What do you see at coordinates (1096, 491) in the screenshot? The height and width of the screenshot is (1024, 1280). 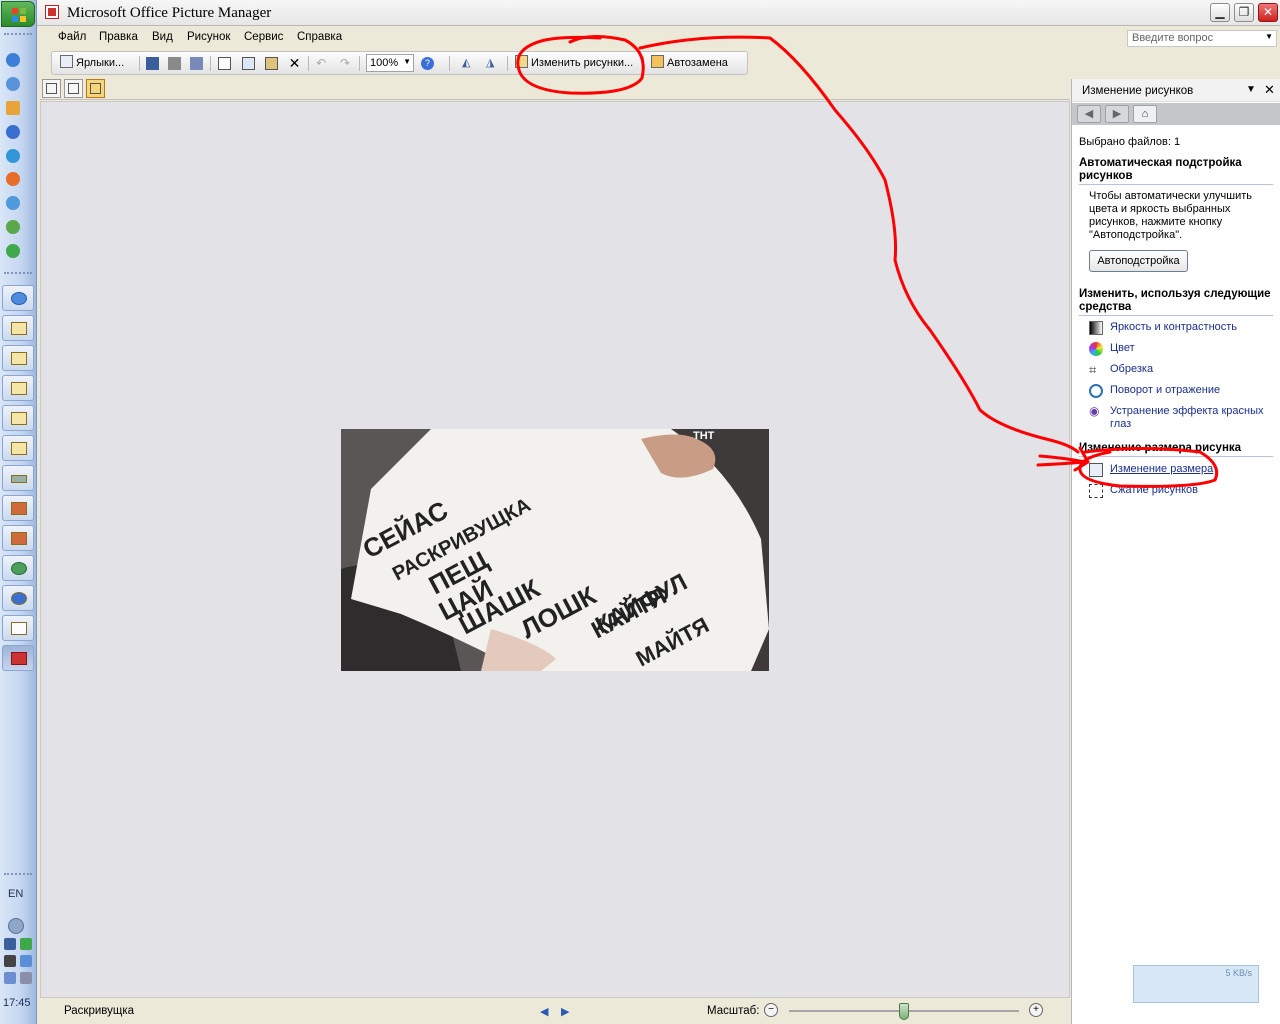 I see `compress-icon` at bounding box center [1096, 491].